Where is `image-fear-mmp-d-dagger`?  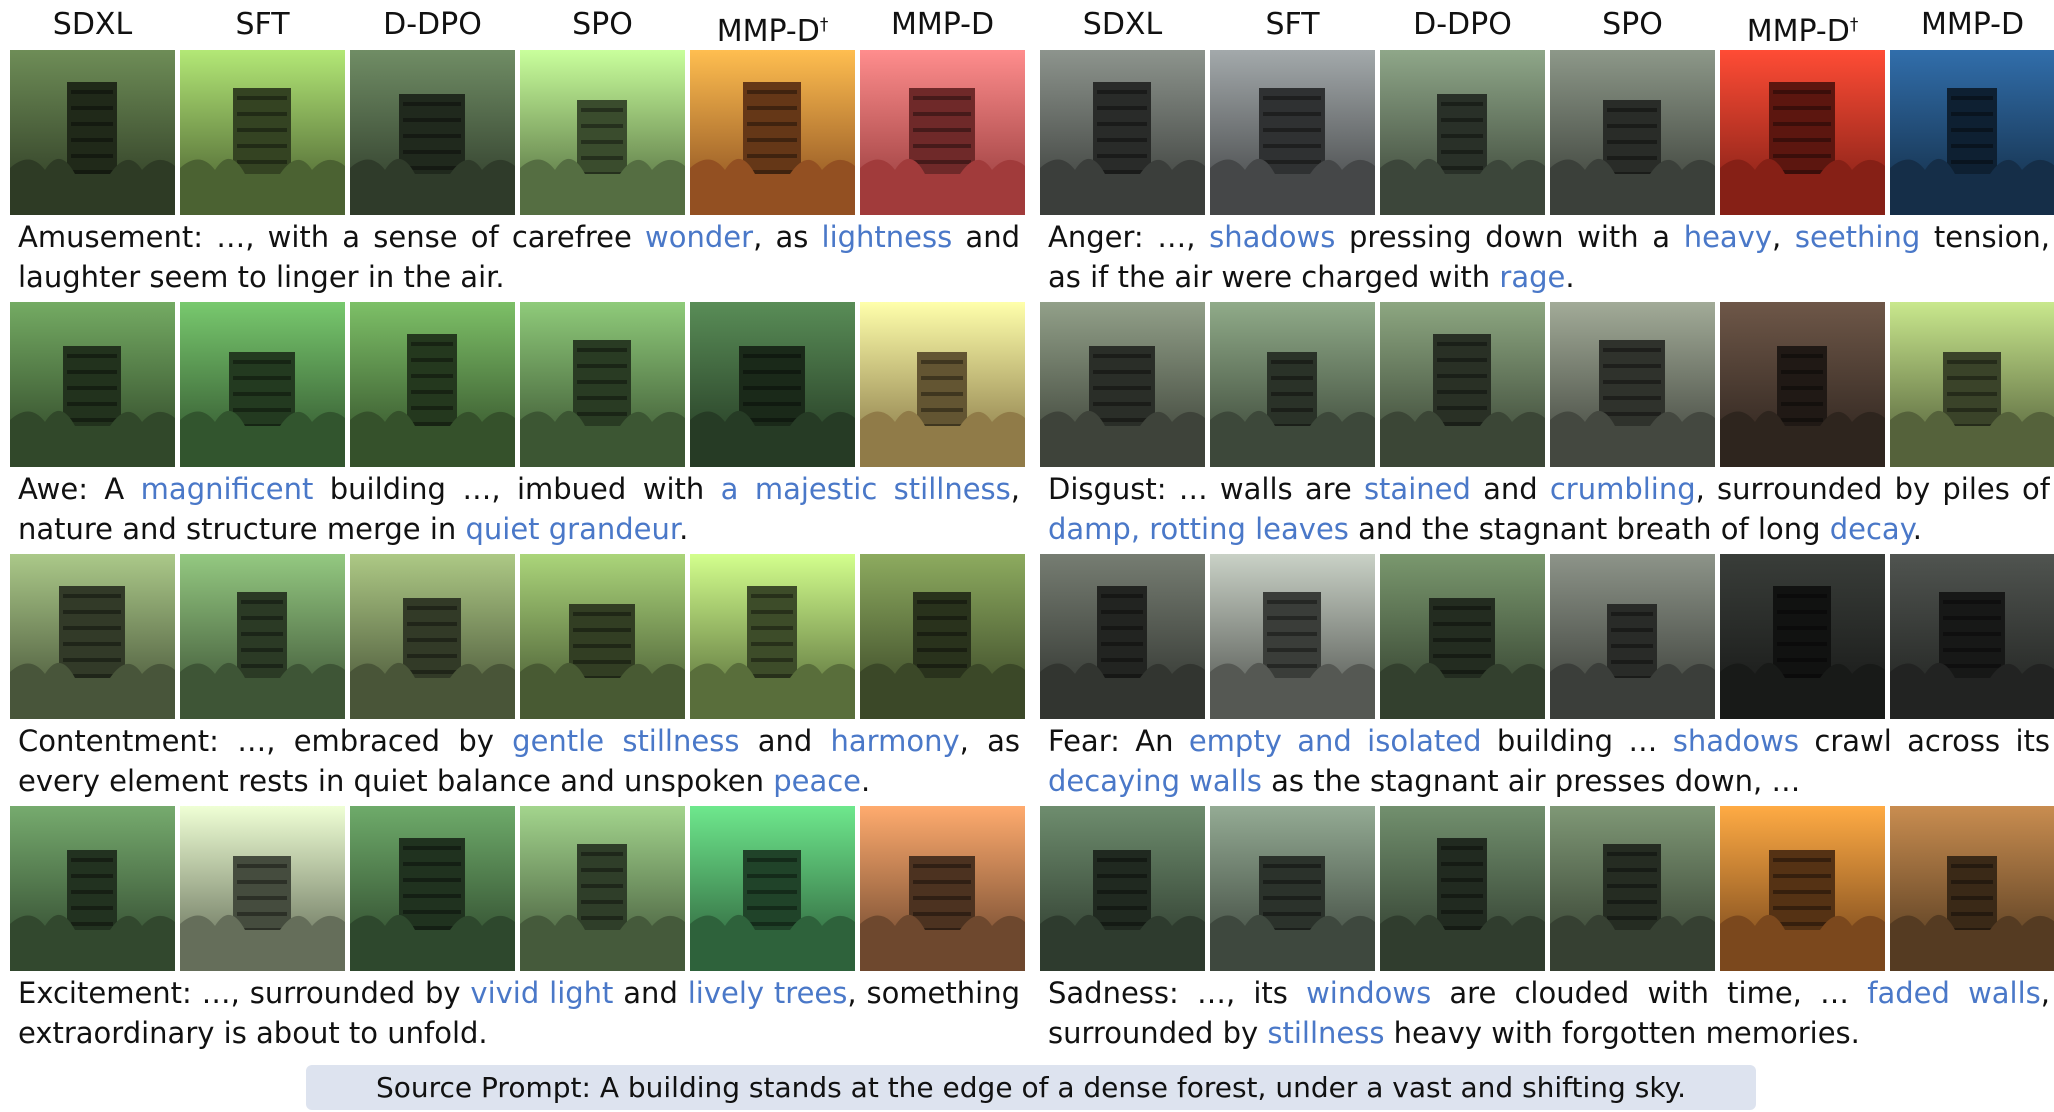 image-fear-mmp-d-dagger is located at coordinates (1802, 636).